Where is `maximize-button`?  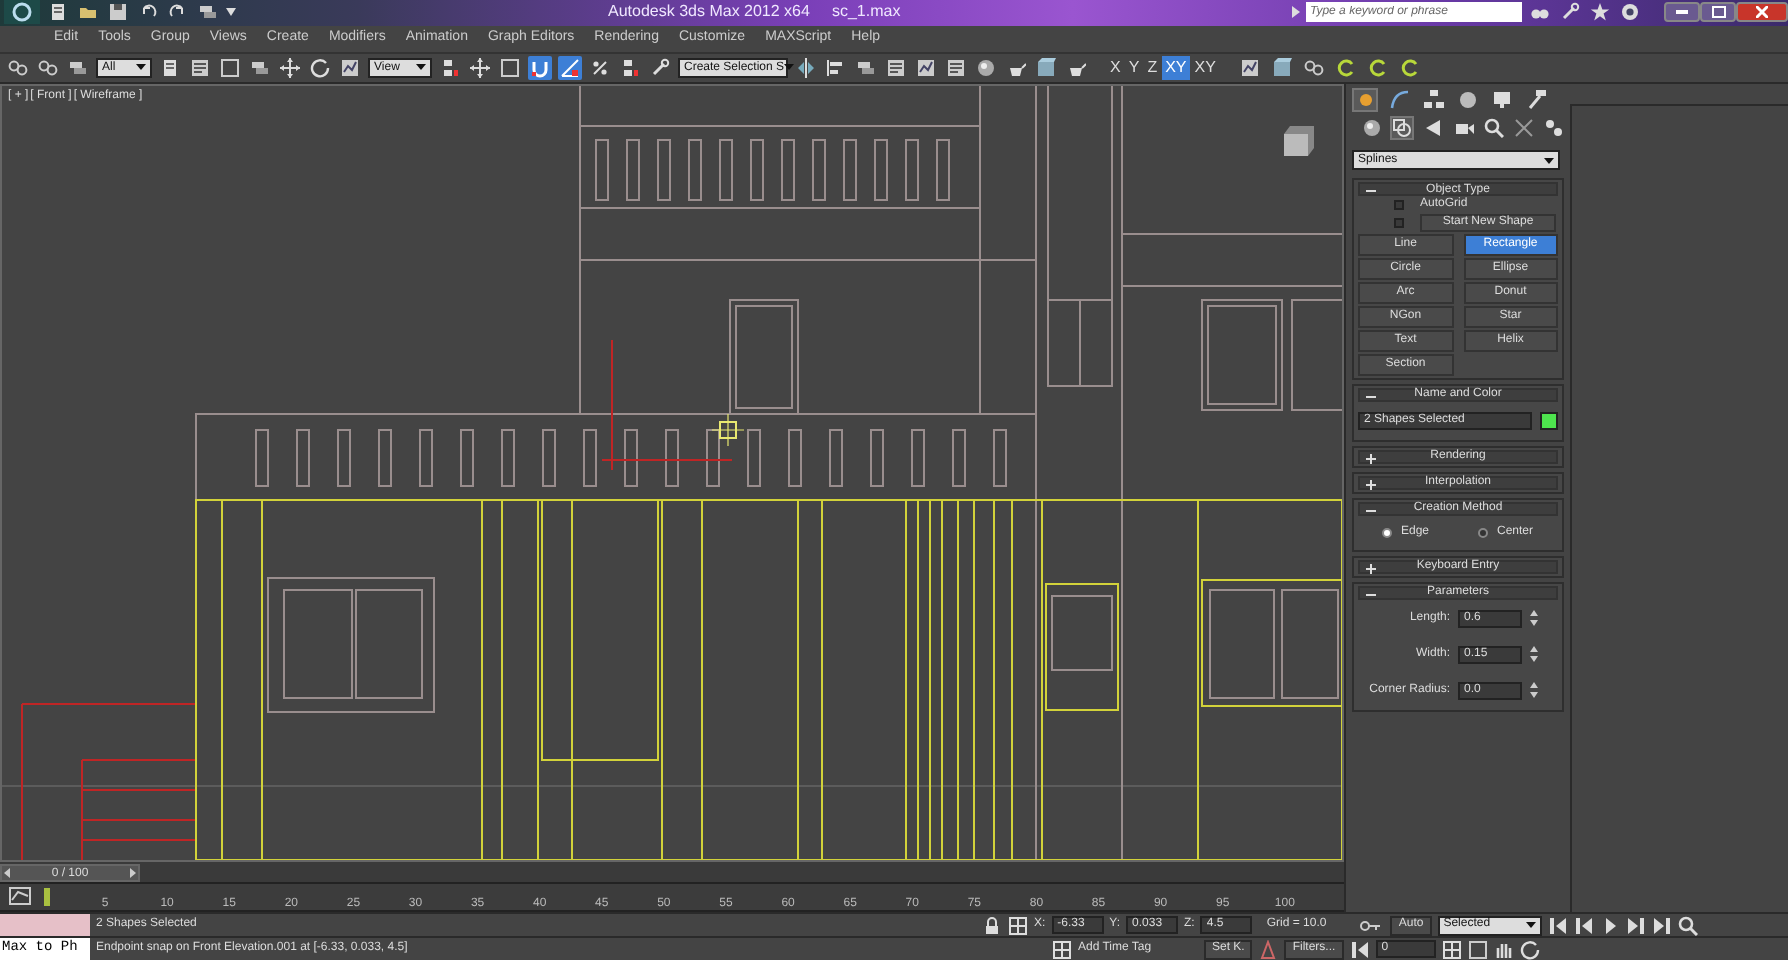 maximize-button is located at coordinates (1718, 12).